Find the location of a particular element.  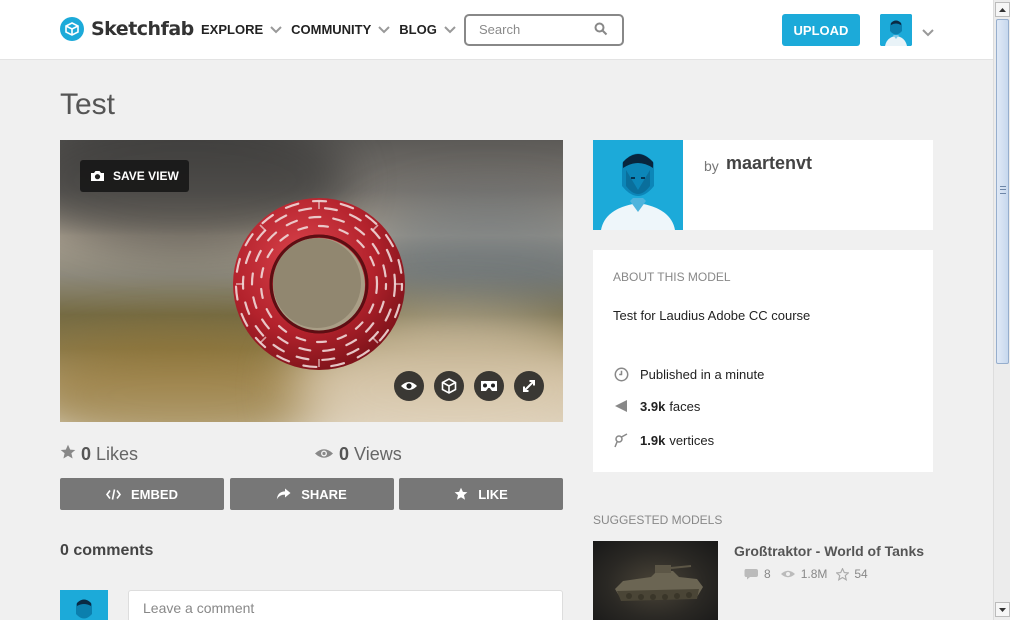

comment-box is located at coordinates (345, 605).